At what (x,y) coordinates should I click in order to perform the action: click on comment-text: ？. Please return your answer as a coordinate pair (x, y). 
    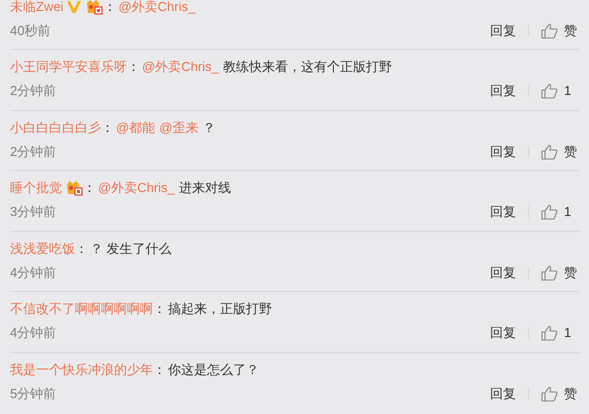
    Looking at the image, I should click on (209, 127).